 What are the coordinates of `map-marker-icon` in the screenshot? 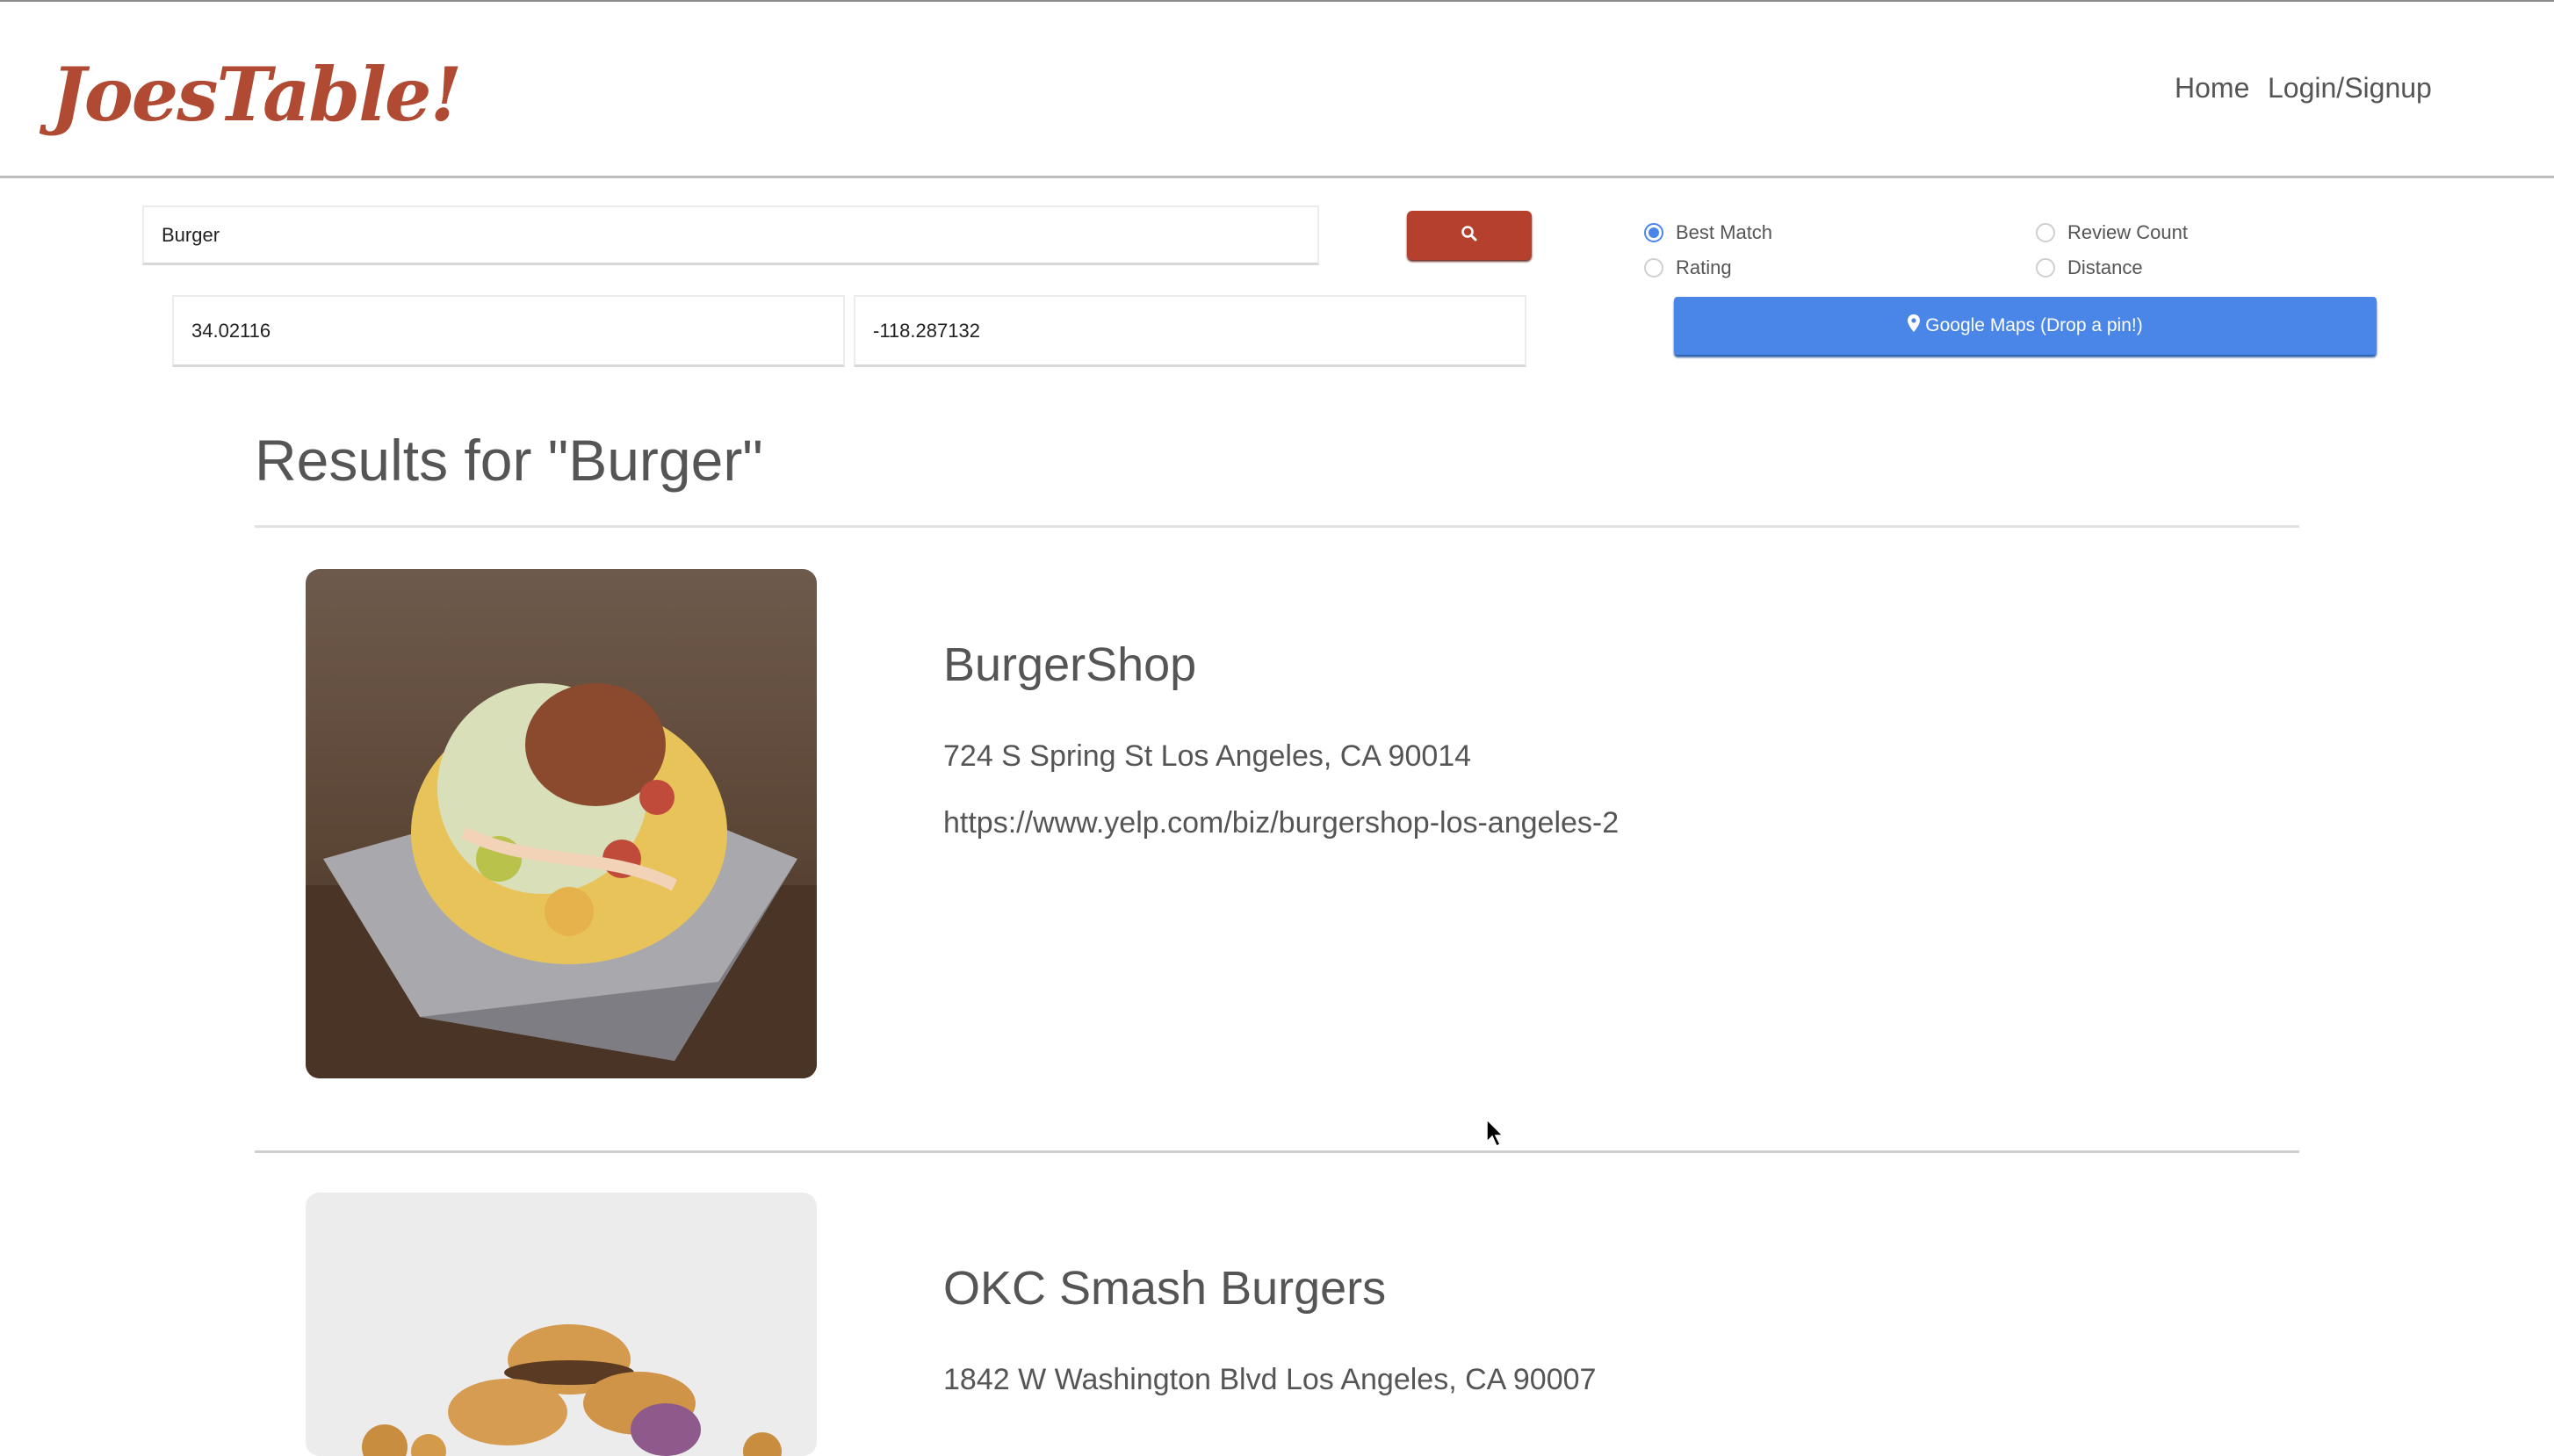 It's located at (1916, 325).